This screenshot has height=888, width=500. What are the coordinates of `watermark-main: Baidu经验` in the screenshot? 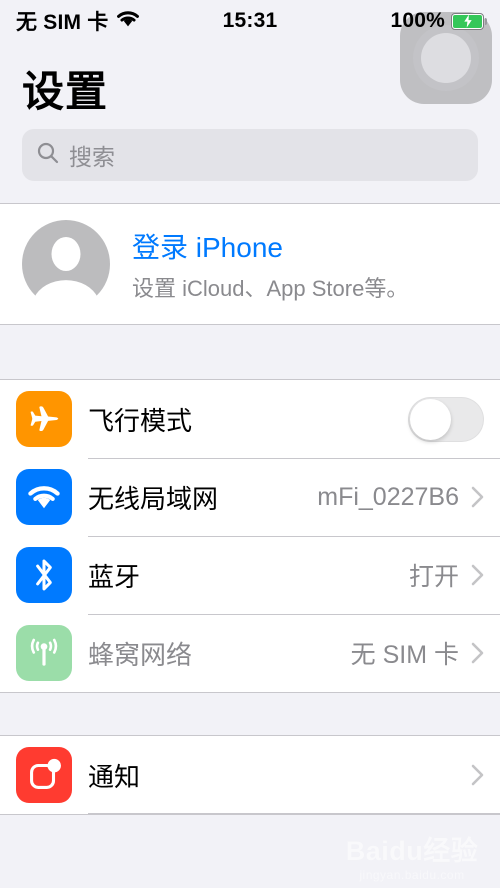 It's located at (412, 851).